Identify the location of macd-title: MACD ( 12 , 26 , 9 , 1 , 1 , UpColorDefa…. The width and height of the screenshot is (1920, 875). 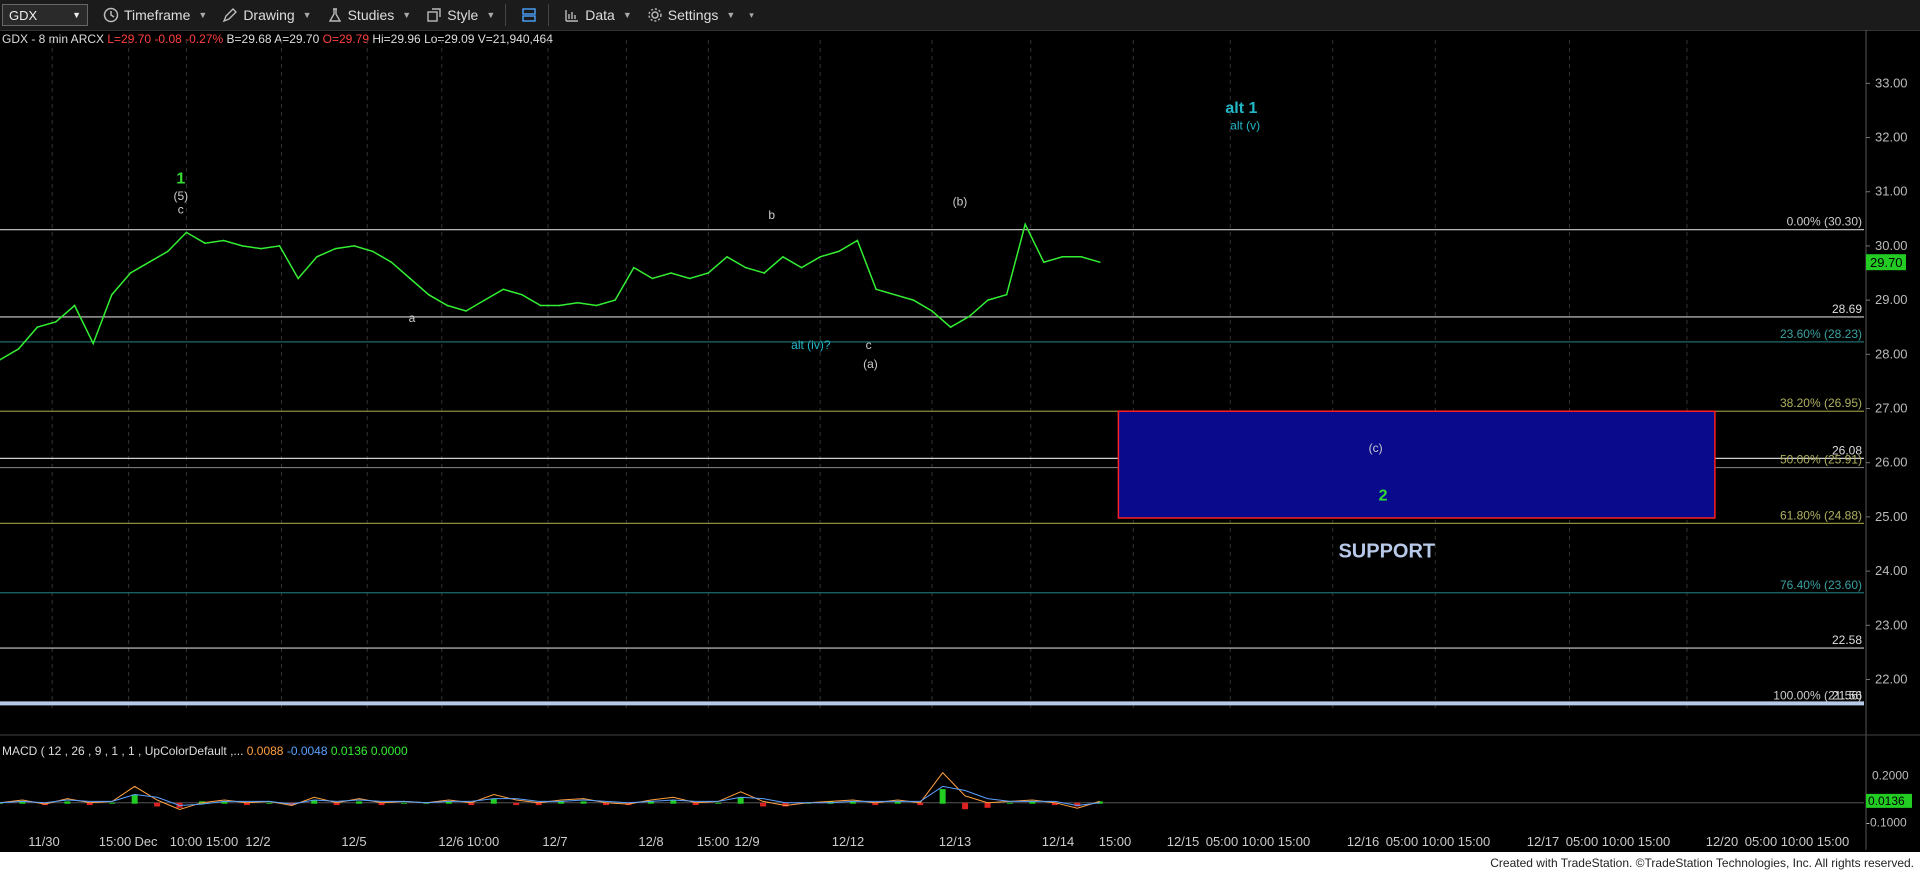
(123, 751).